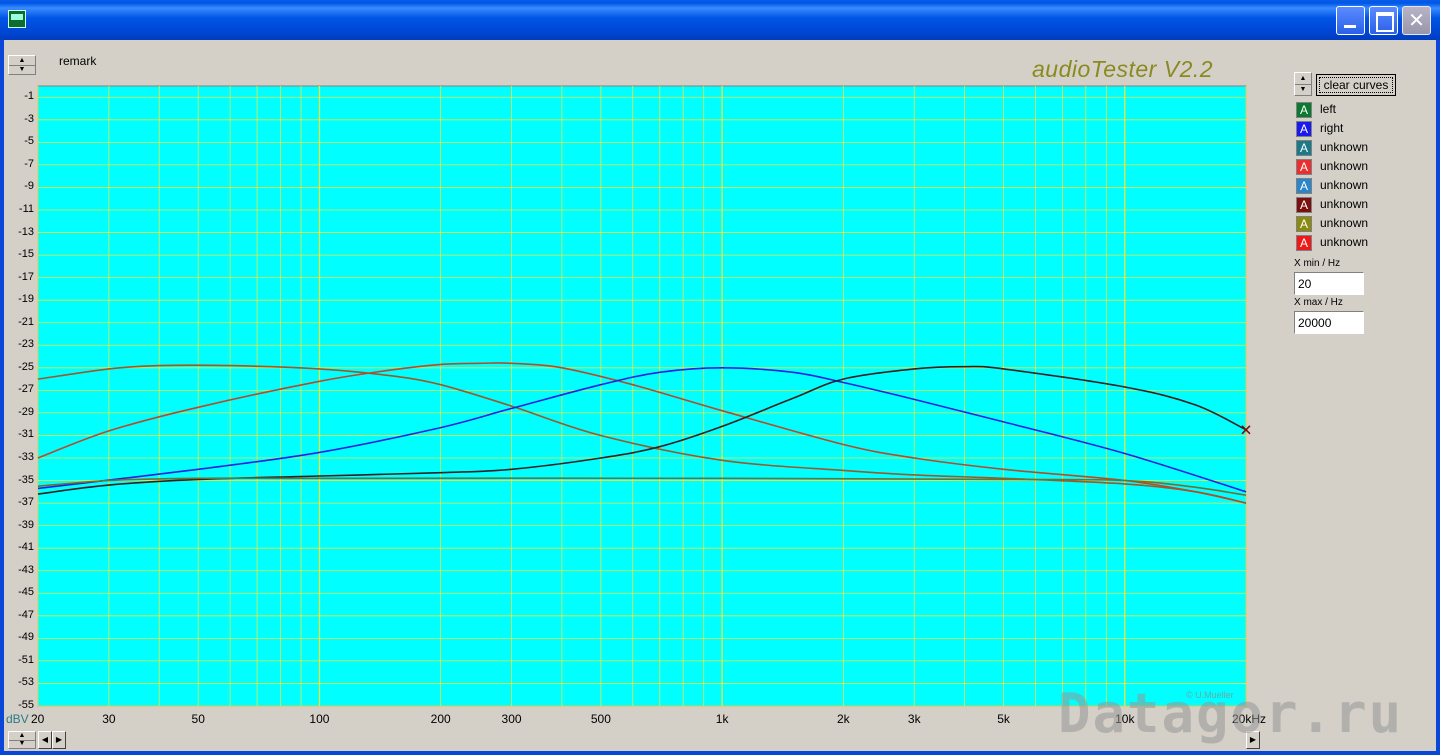 Image resolution: width=1440 pixels, height=755 pixels. What do you see at coordinates (26, 479) in the screenshot?
I see `y-tick-label: -35` at bounding box center [26, 479].